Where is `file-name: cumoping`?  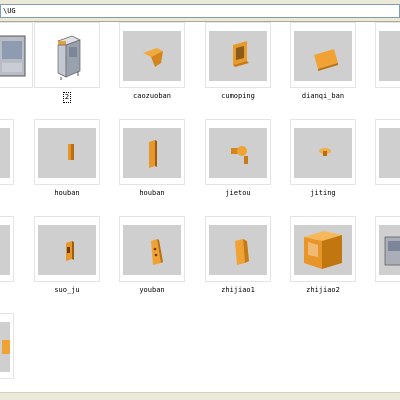
file-name: cumoping is located at coordinates (238, 96).